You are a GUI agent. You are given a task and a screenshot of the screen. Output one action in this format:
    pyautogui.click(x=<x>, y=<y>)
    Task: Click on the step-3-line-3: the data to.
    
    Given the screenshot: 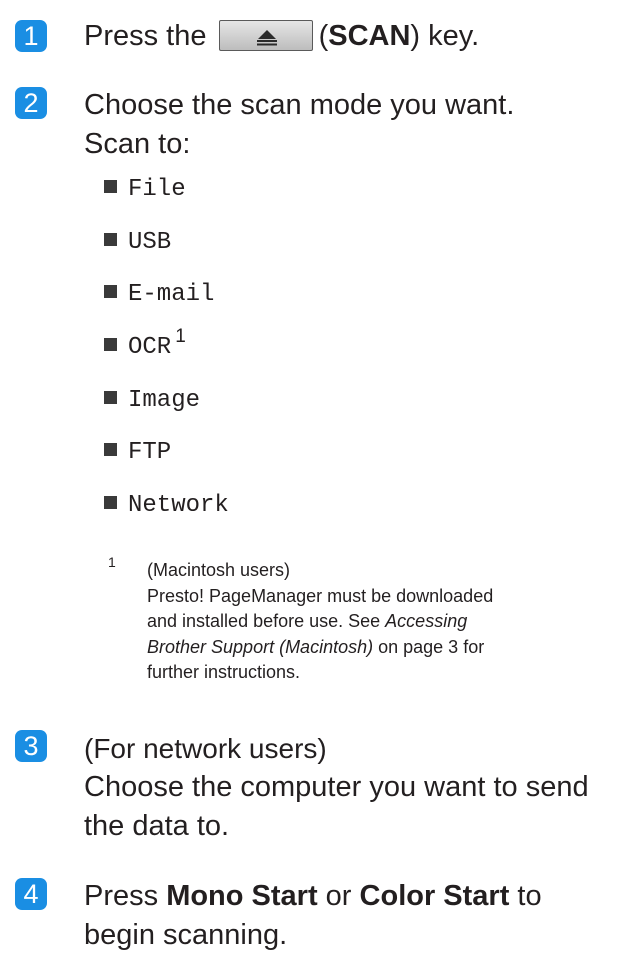 What is the action you would take?
    pyautogui.click(x=157, y=826)
    